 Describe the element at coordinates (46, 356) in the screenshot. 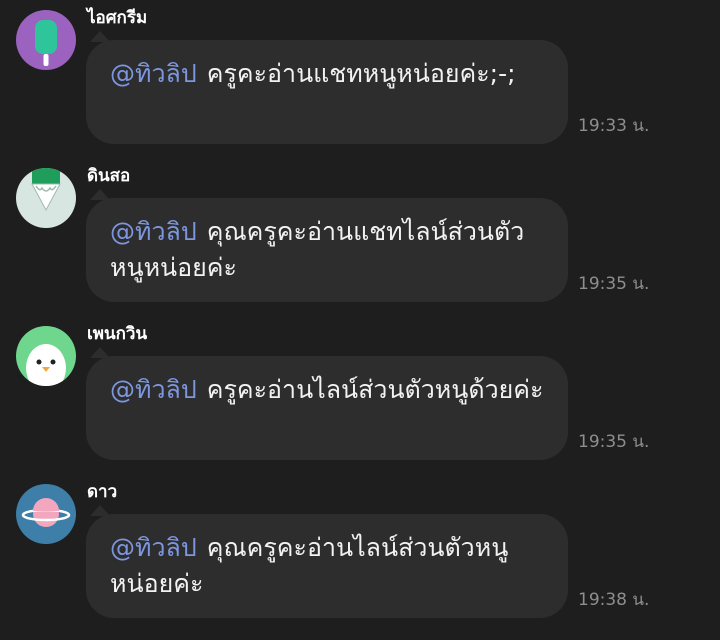

I see `penguin-icon` at that location.